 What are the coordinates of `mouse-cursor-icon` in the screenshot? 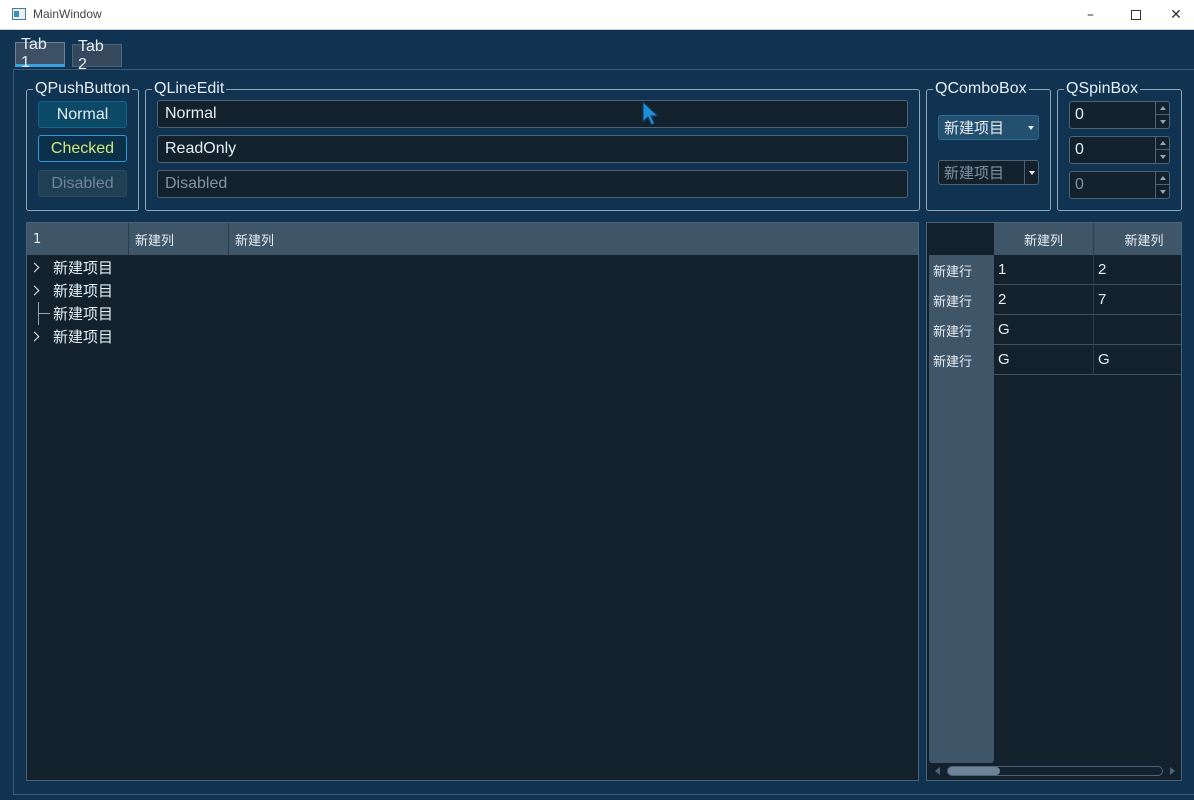 It's located at (651, 113).